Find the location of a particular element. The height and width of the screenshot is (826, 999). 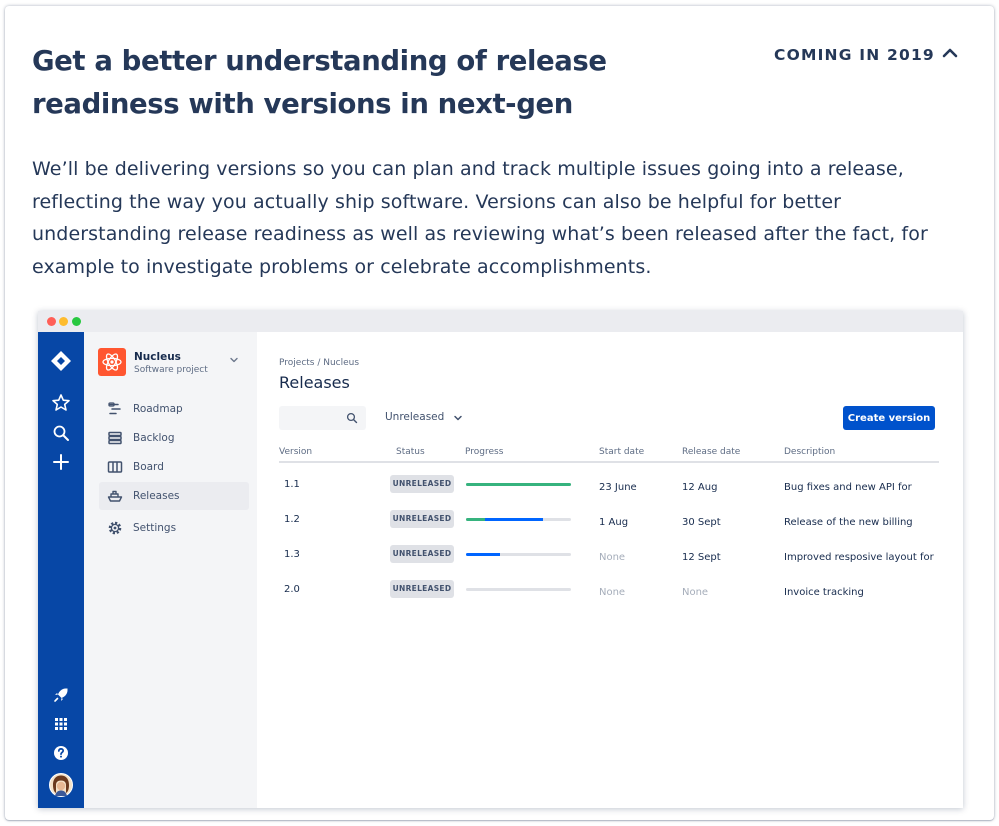

sidebar-item-backlog: Backlog is located at coordinates (174, 438).